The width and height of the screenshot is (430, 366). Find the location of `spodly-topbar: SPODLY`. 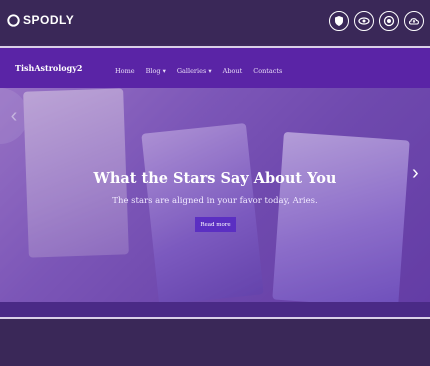

spodly-topbar: SPODLY is located at coordinates (215, 22).